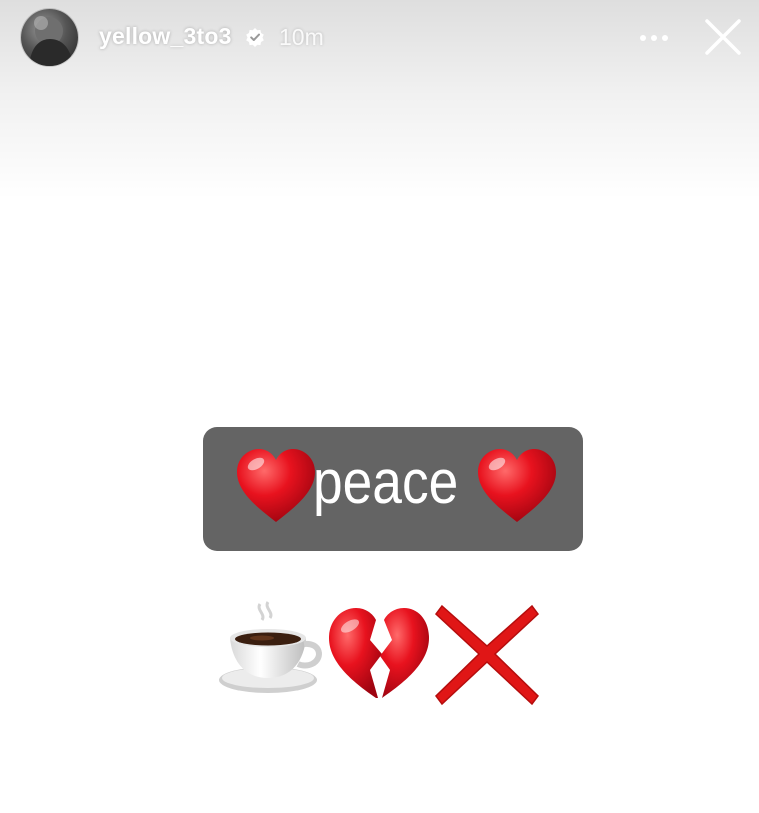 The image size is (759, 813). I want to click on avatar, so click(49, 37).